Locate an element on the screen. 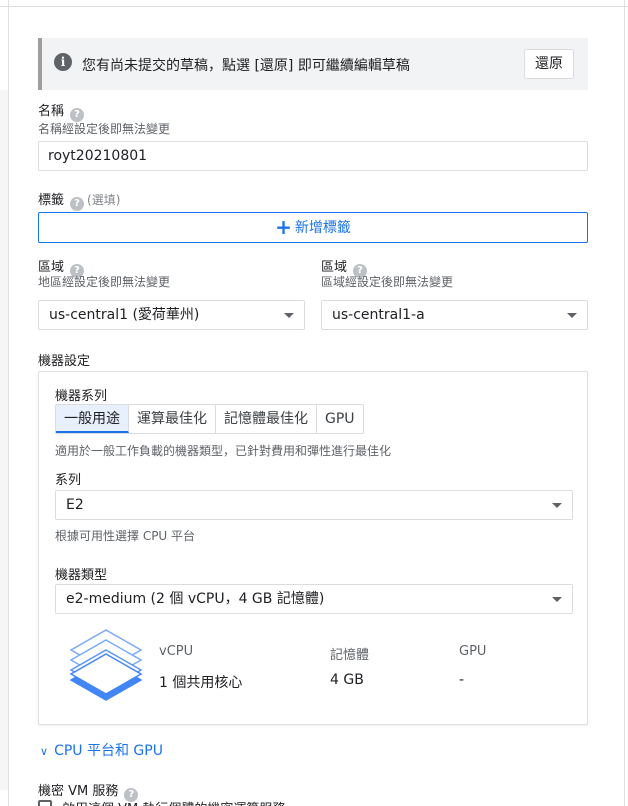 This screenshot has width=628, height=806. name-label: 名稱? is located at coordinates (61, 111).